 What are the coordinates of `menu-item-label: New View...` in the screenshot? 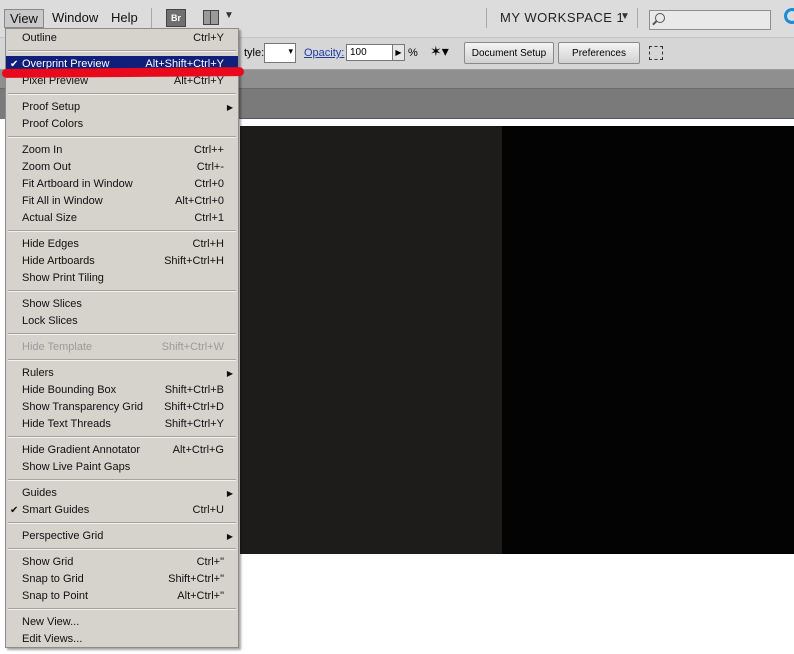 It's located at (51, 622).